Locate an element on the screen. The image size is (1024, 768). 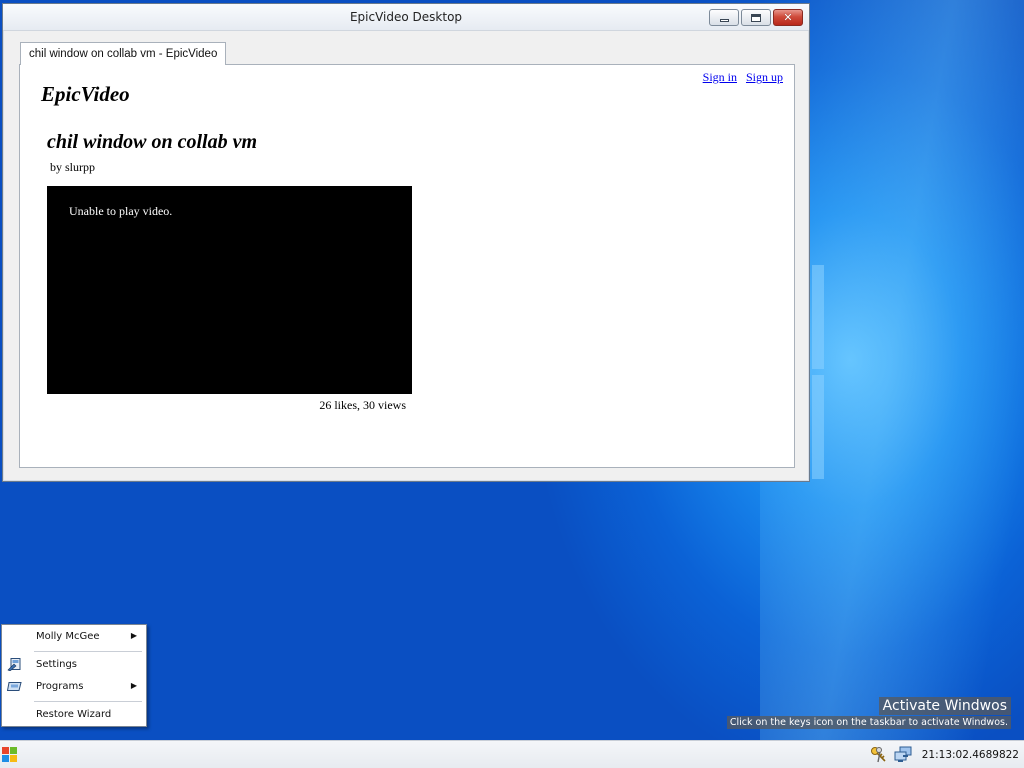
title-bar: EpicVideo Desktop ✕ is located at coordinates (406, 17).